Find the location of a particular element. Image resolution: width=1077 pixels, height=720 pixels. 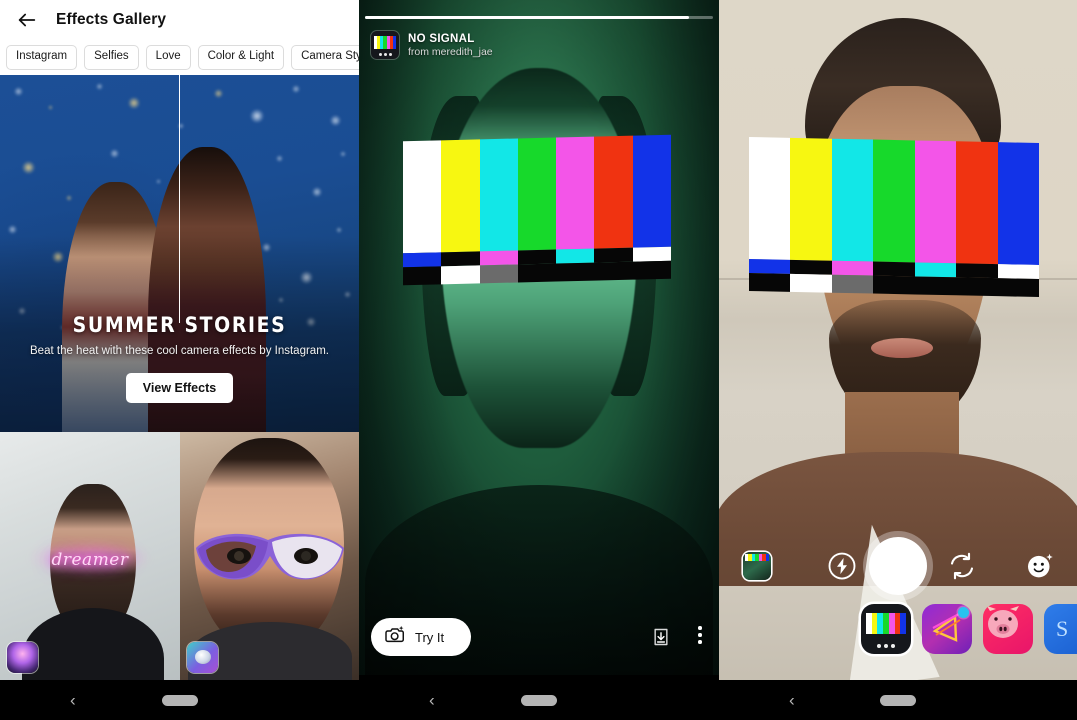

story-progress-fill is located at coordinates (527, 17).